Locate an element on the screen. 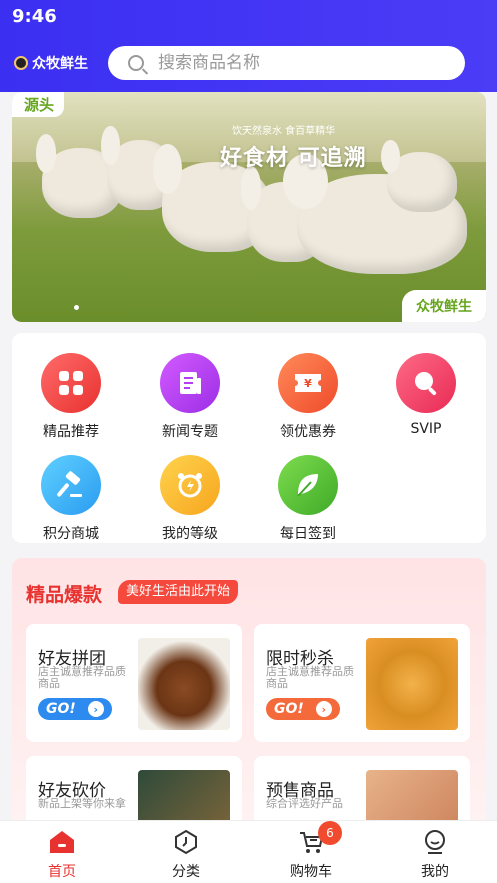 This screenshot has width=497, height=883. tab-label: 首页 is located at coordinates (62, 872).